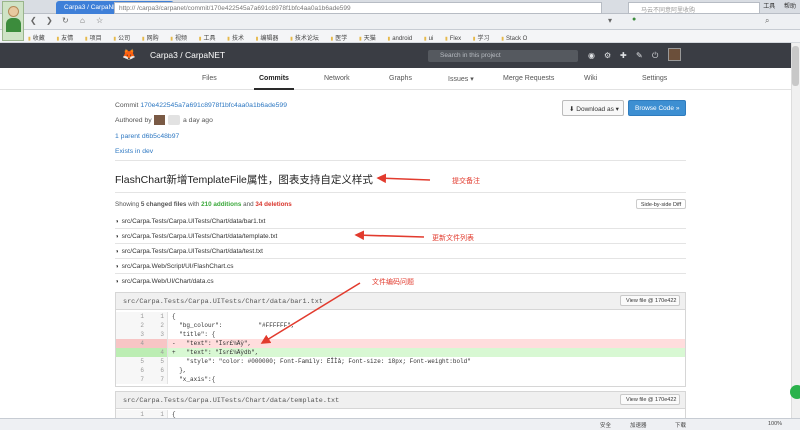 Image resolution: width=800 pixels, height=430 pixels. Describe the element at coordinates (49, 20) in the screenshot. I see `forward-icon: ❯` at that location.